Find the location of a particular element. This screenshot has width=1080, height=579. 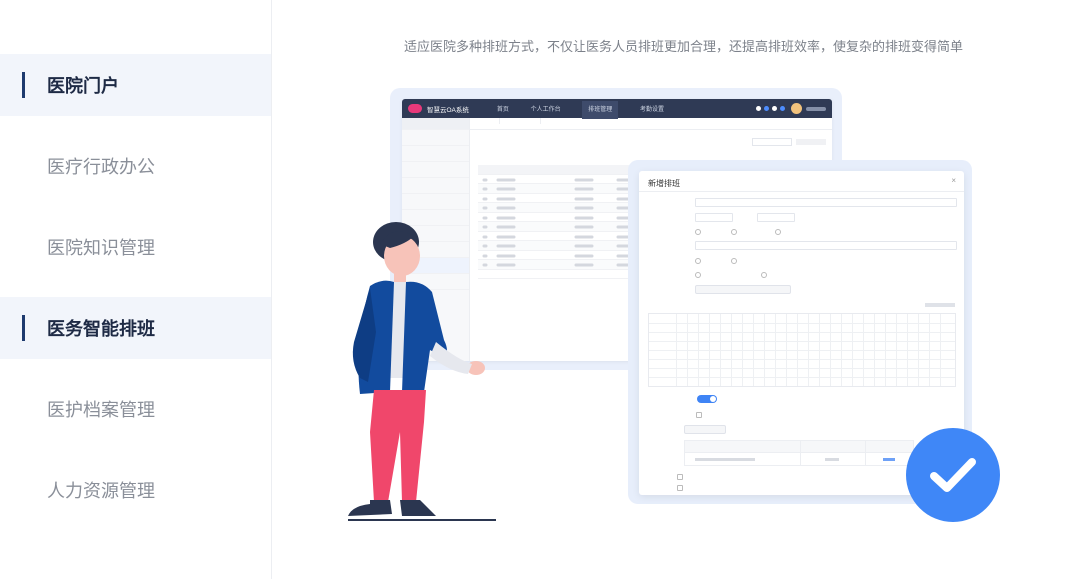

select-shift-button is located at coordinates (743, 289).